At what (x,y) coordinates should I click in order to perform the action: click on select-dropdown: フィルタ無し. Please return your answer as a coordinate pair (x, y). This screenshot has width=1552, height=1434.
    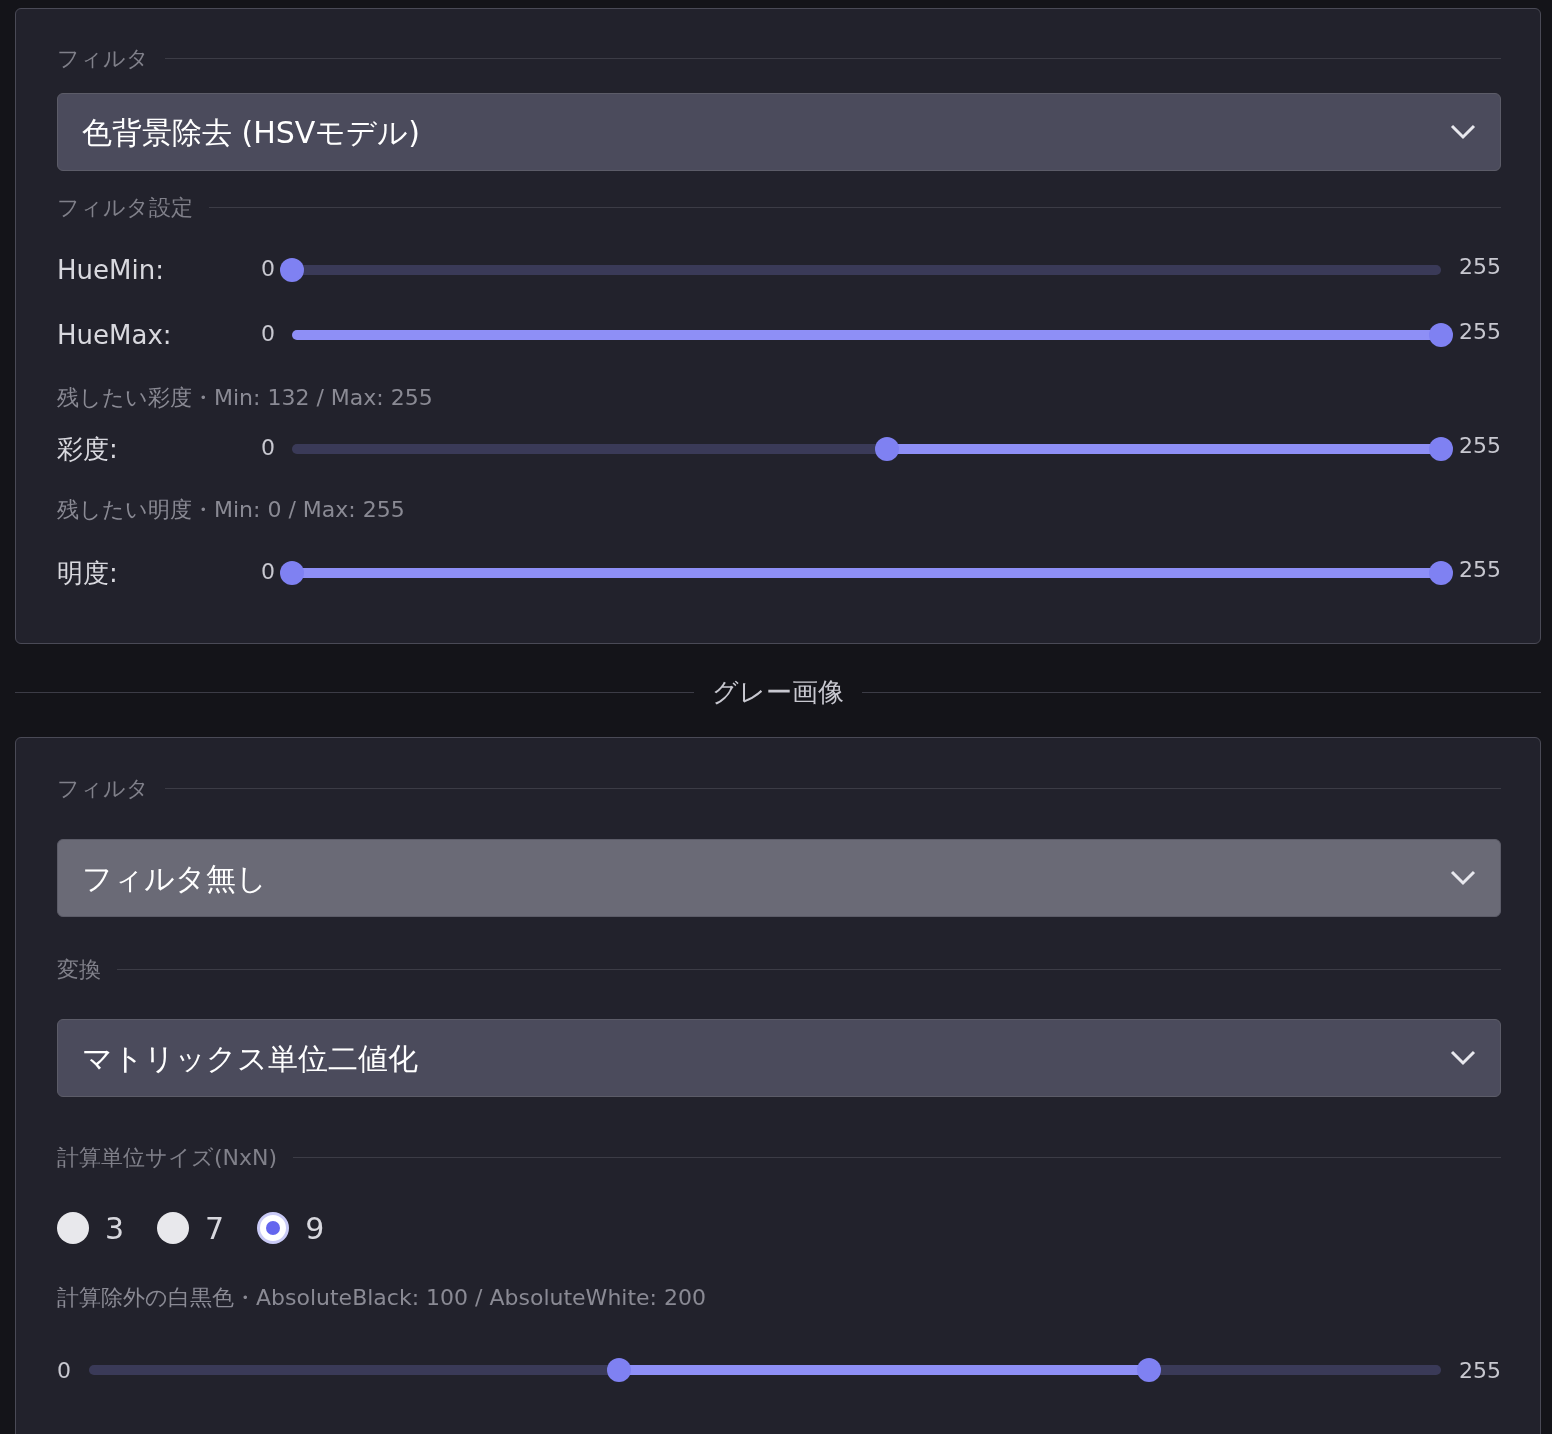
    Looking at the image, I should click on (779, 878).